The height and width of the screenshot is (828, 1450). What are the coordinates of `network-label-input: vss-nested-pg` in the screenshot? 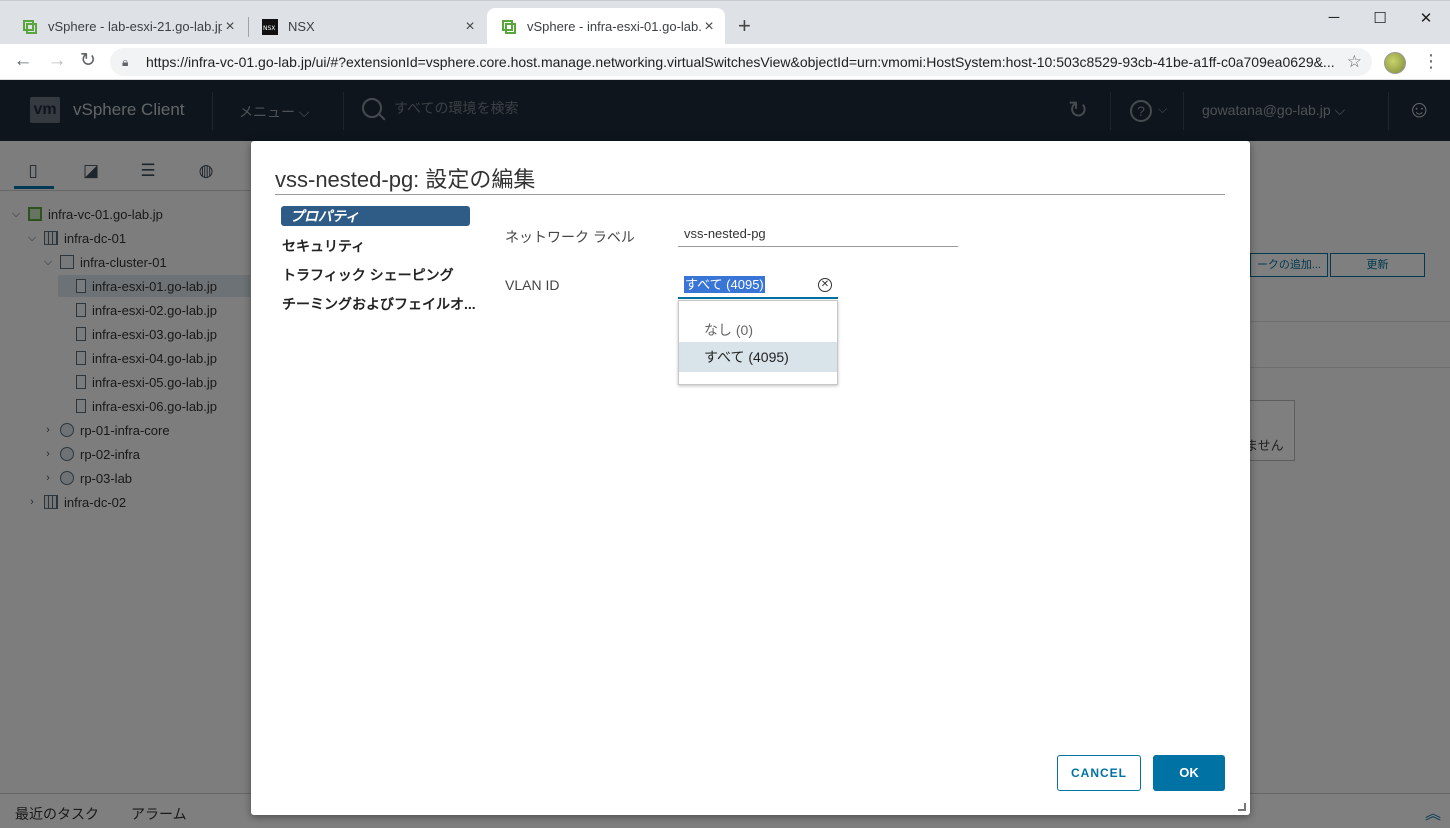 It's located at (818, 235).